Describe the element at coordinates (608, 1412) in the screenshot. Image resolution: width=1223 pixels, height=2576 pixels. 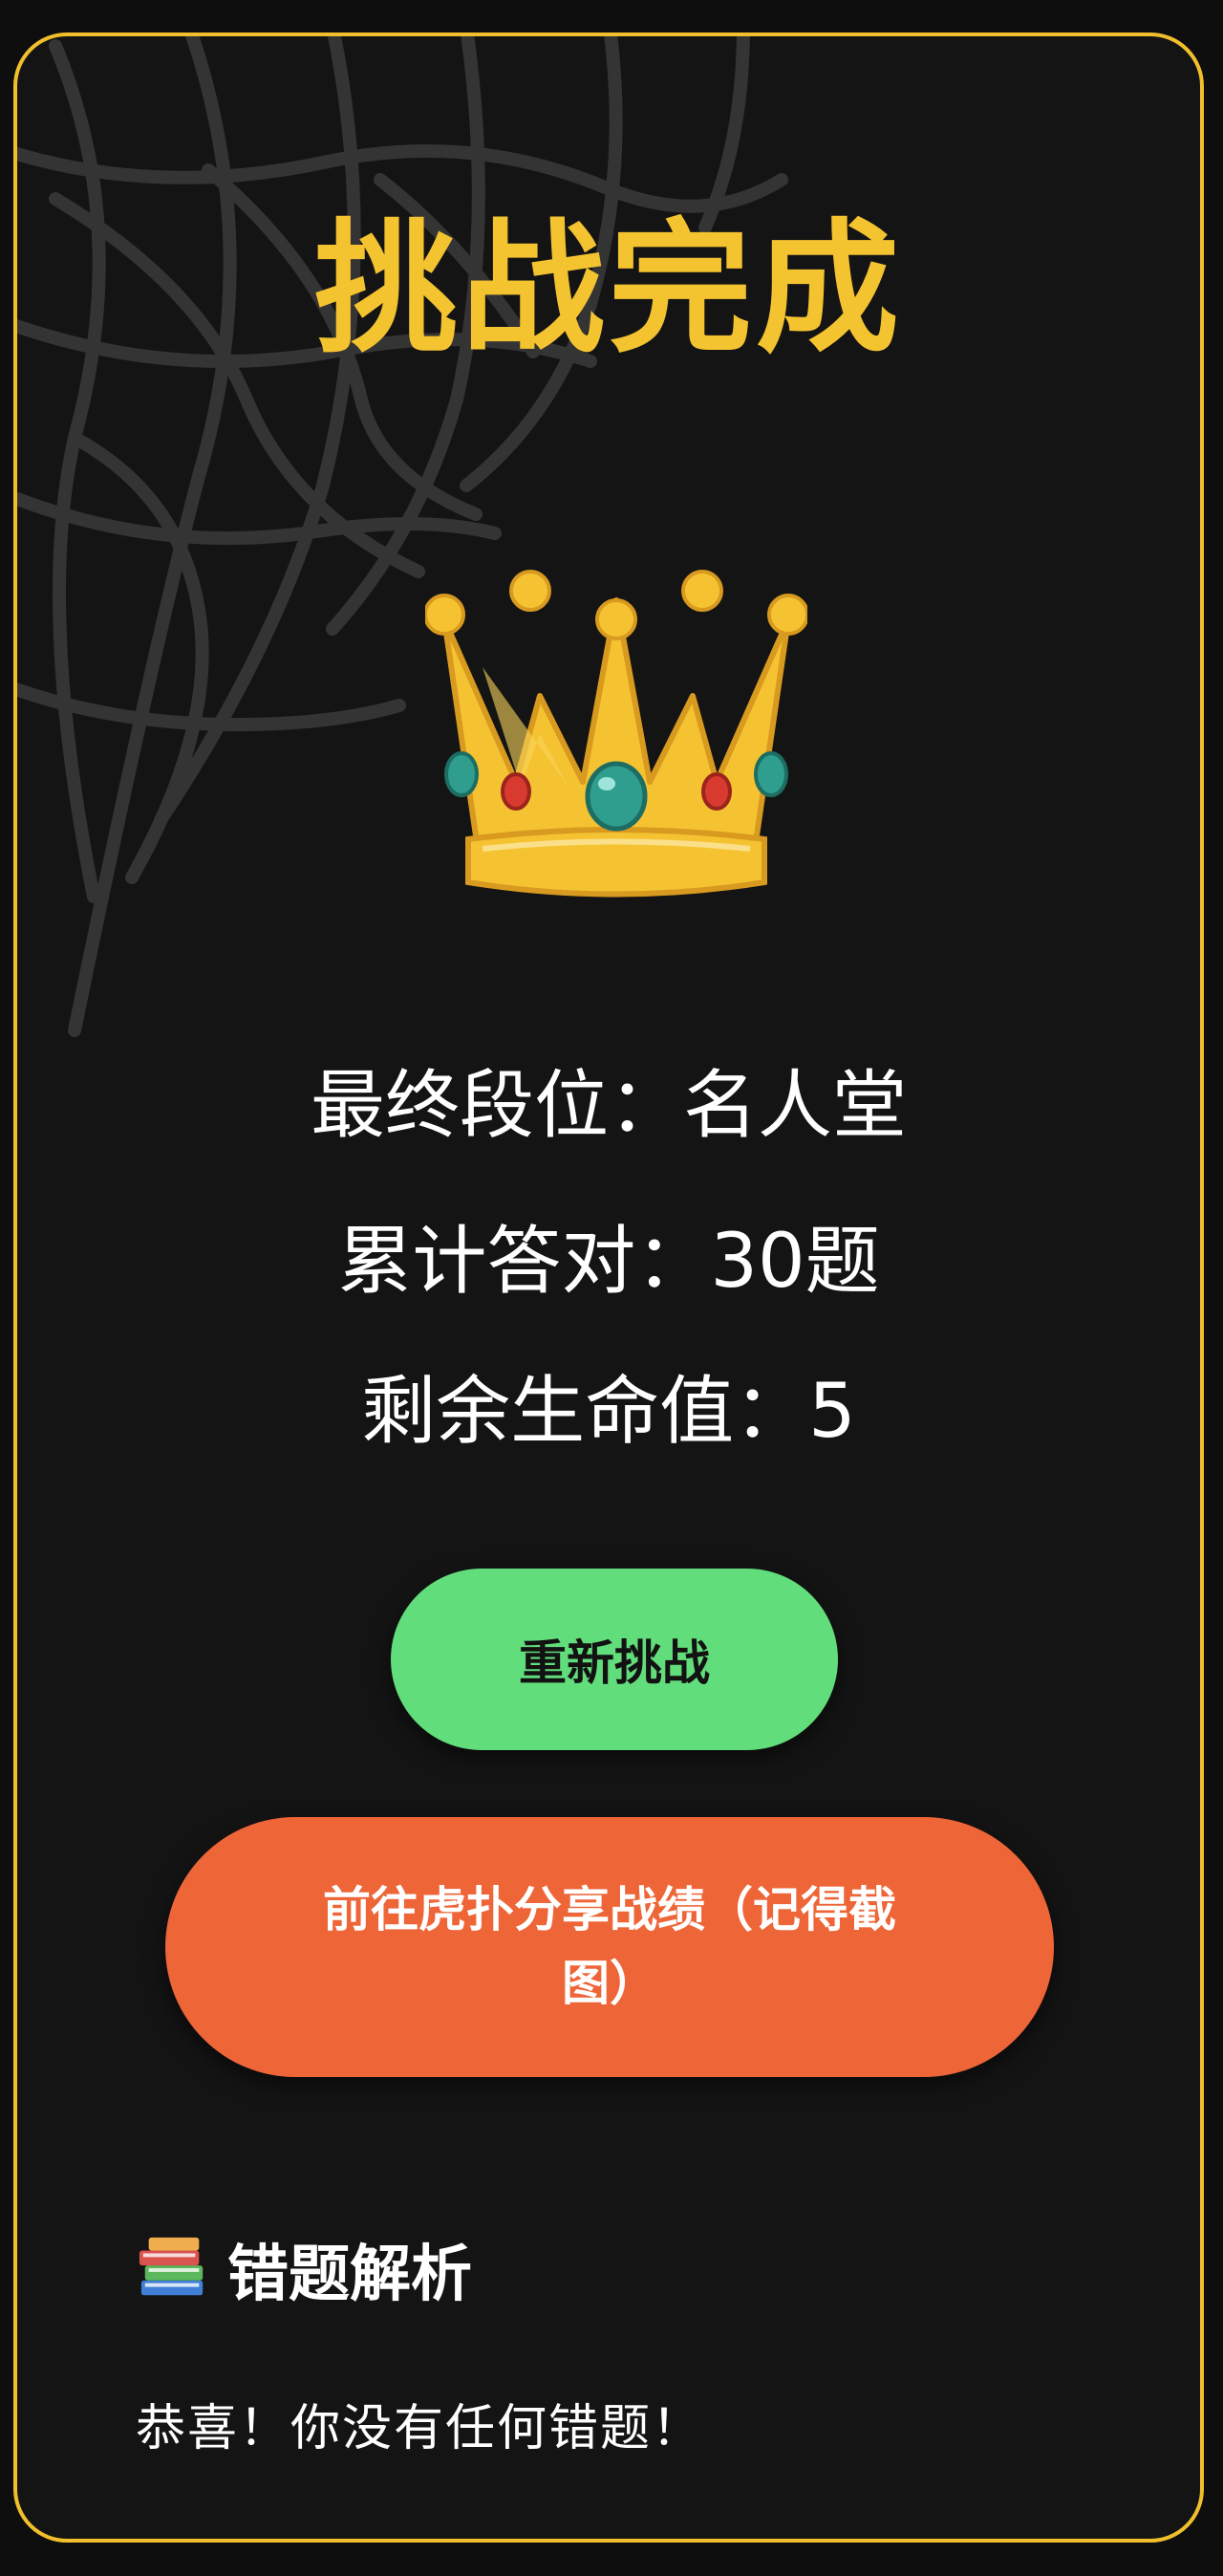
I see `remaining-lives-text: 剩余生命值：5` at that location.